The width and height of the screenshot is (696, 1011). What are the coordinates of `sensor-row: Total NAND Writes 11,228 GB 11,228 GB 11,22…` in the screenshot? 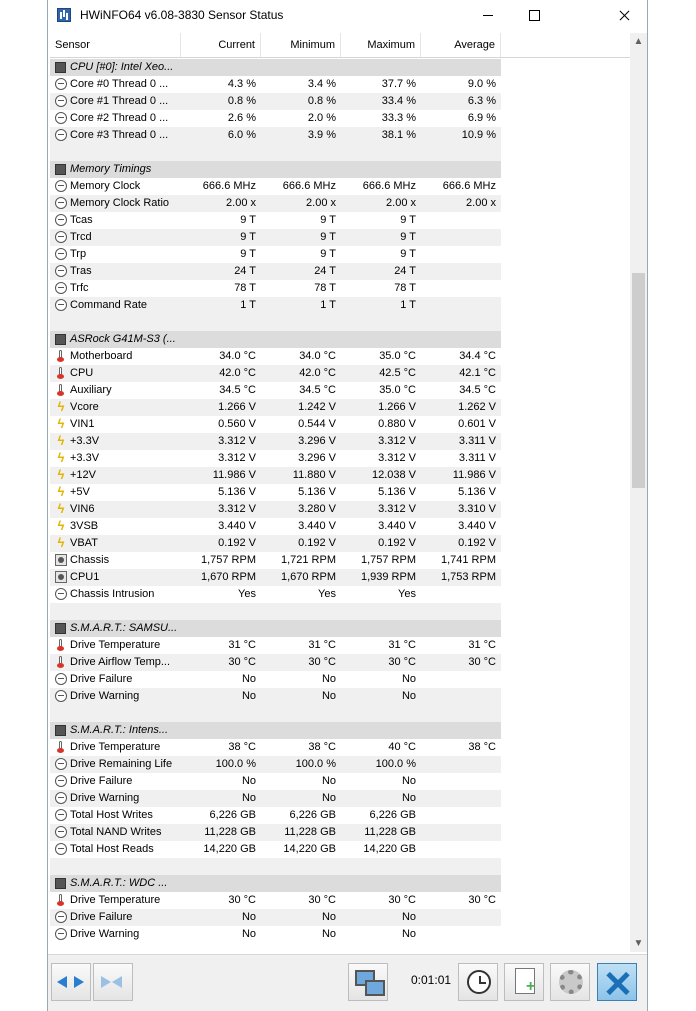 It's located at (340, 832).